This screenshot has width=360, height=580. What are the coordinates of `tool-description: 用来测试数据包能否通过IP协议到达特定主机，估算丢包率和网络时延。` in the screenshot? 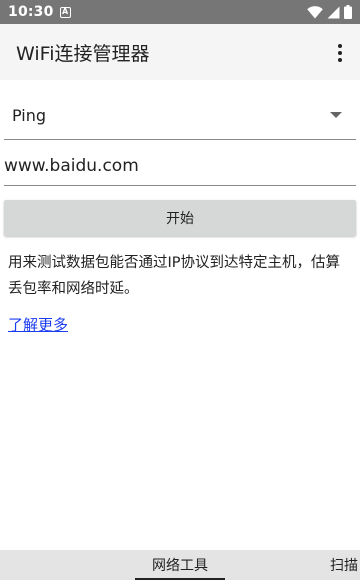 It's located at (174, 276).